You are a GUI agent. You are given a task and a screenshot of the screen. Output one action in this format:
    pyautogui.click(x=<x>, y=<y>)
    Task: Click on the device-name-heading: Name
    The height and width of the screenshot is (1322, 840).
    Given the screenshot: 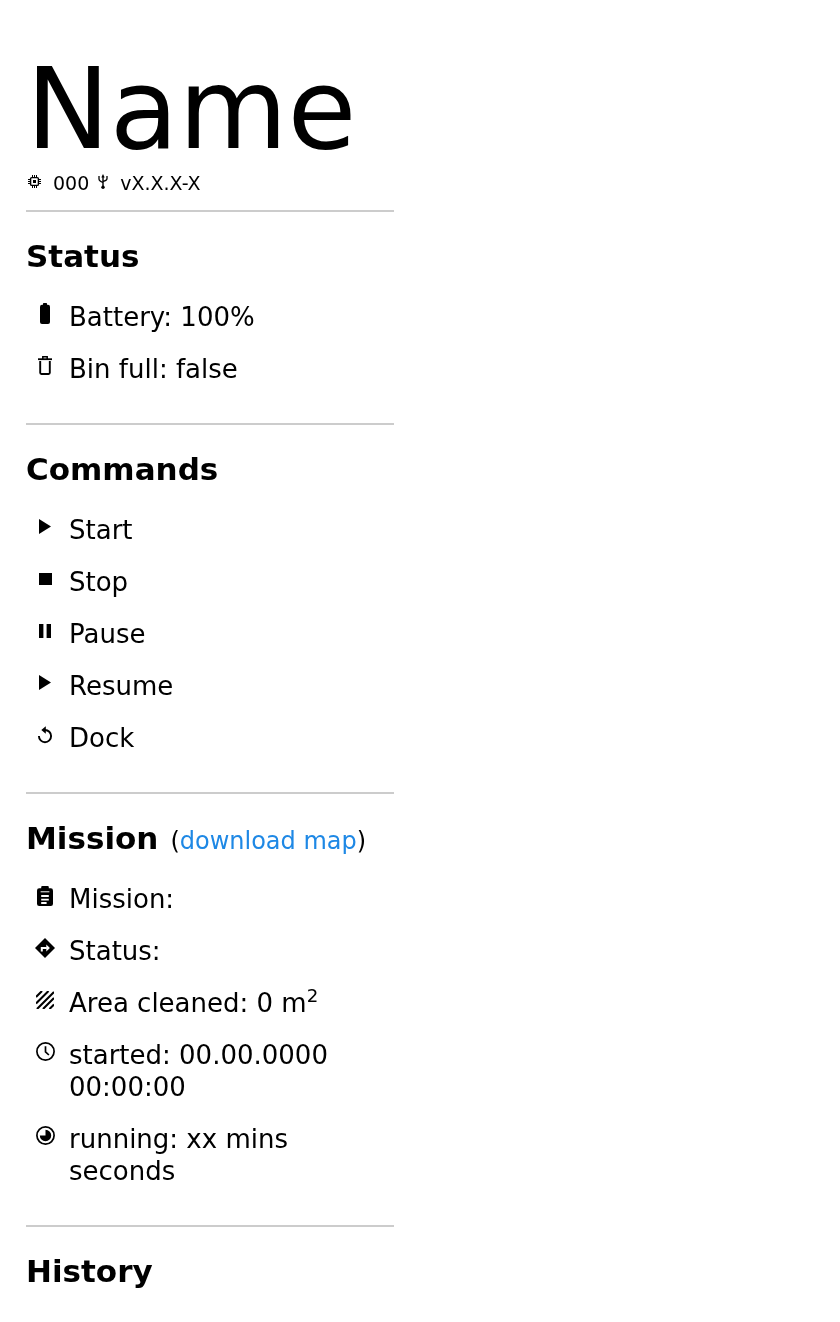 What is the action you would take?
    pyautogui.click(x=192, y=109)
    